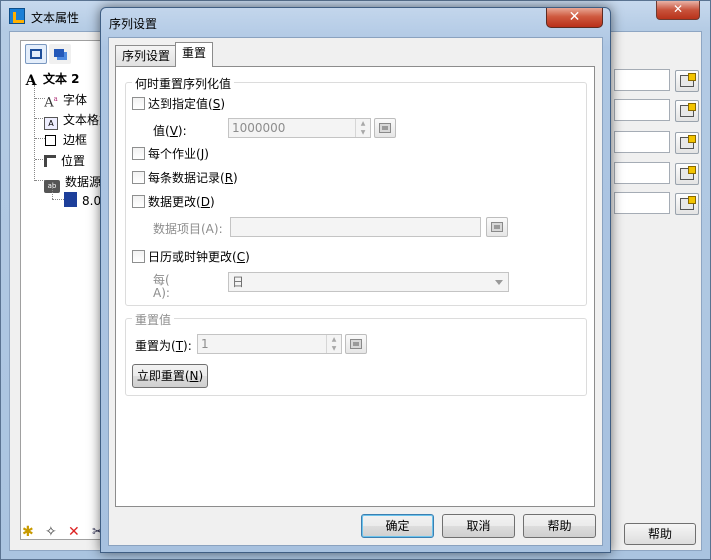 This screenshot has height=560, width=711. I want to click on value-spinner: 1000000 ▲ ▼, so click(299, 128).